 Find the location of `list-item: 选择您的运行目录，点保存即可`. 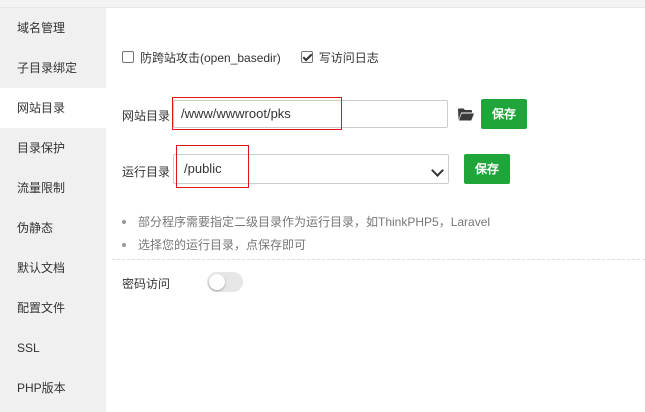

list-item: 选择您的运行目录，点保存即可 is located at coordinates (305, 246).